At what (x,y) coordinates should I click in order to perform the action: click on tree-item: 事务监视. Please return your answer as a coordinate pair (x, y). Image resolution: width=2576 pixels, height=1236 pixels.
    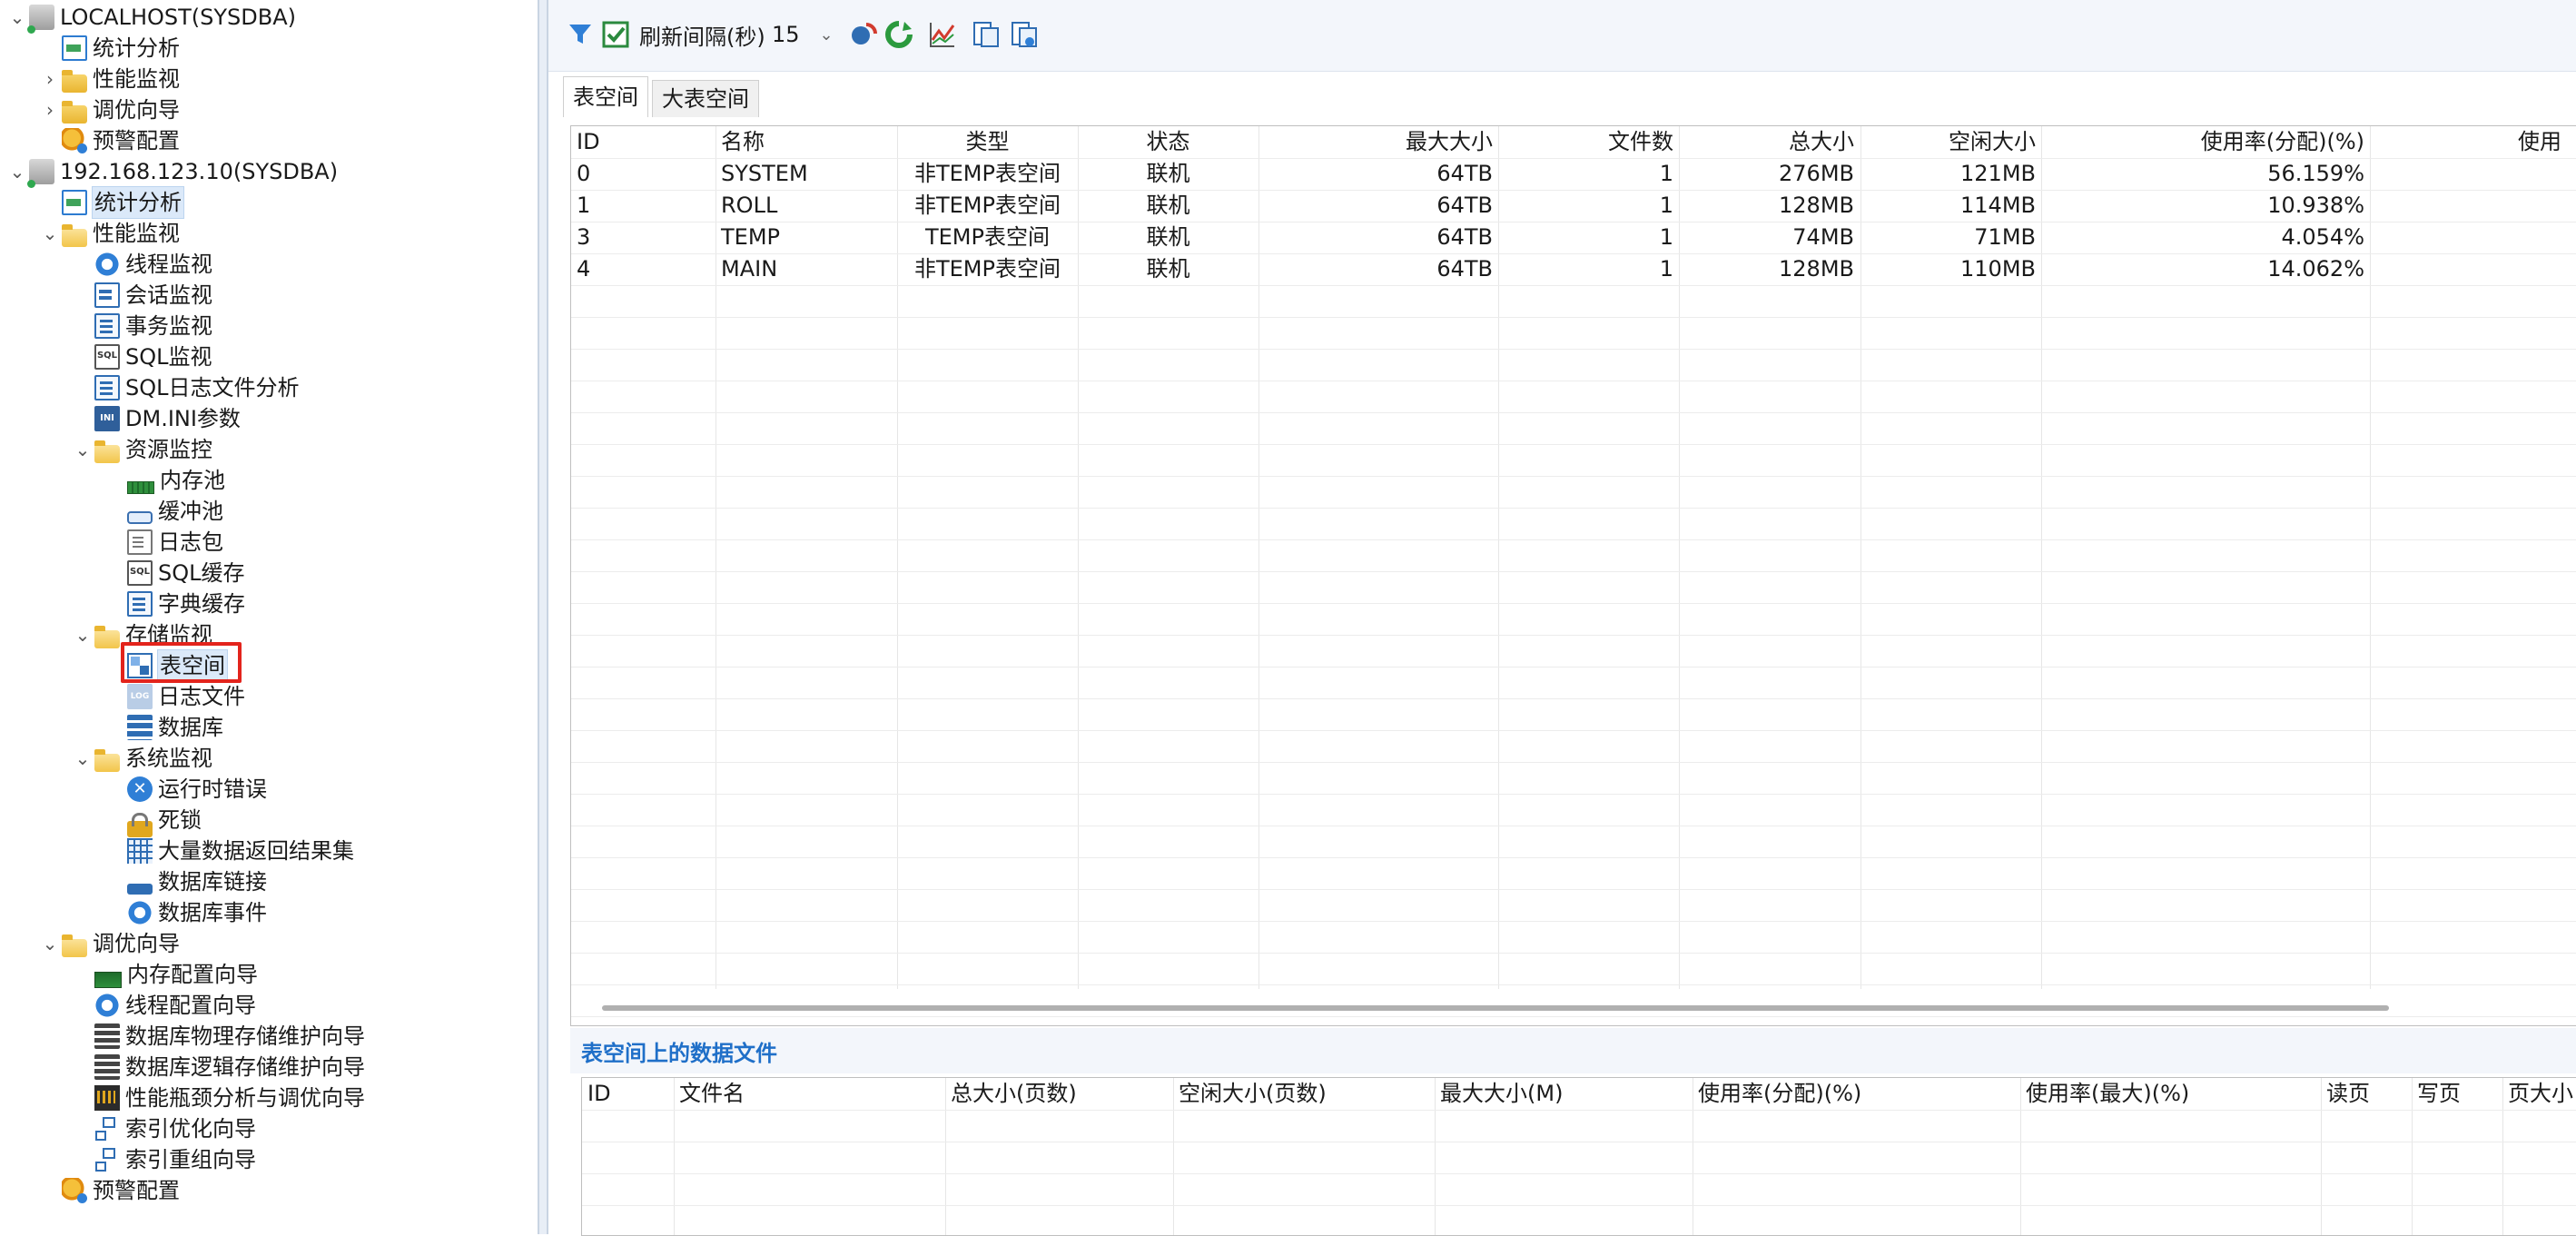
    Looking at the image, I should click on (141, 326).